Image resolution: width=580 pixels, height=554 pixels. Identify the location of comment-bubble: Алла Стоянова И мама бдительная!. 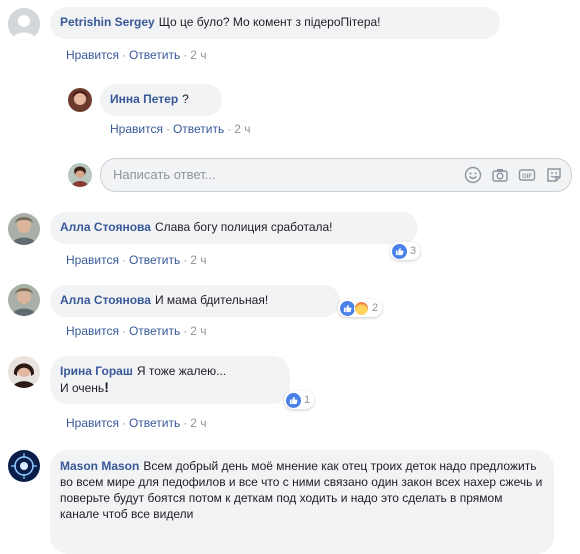
(195, 301).